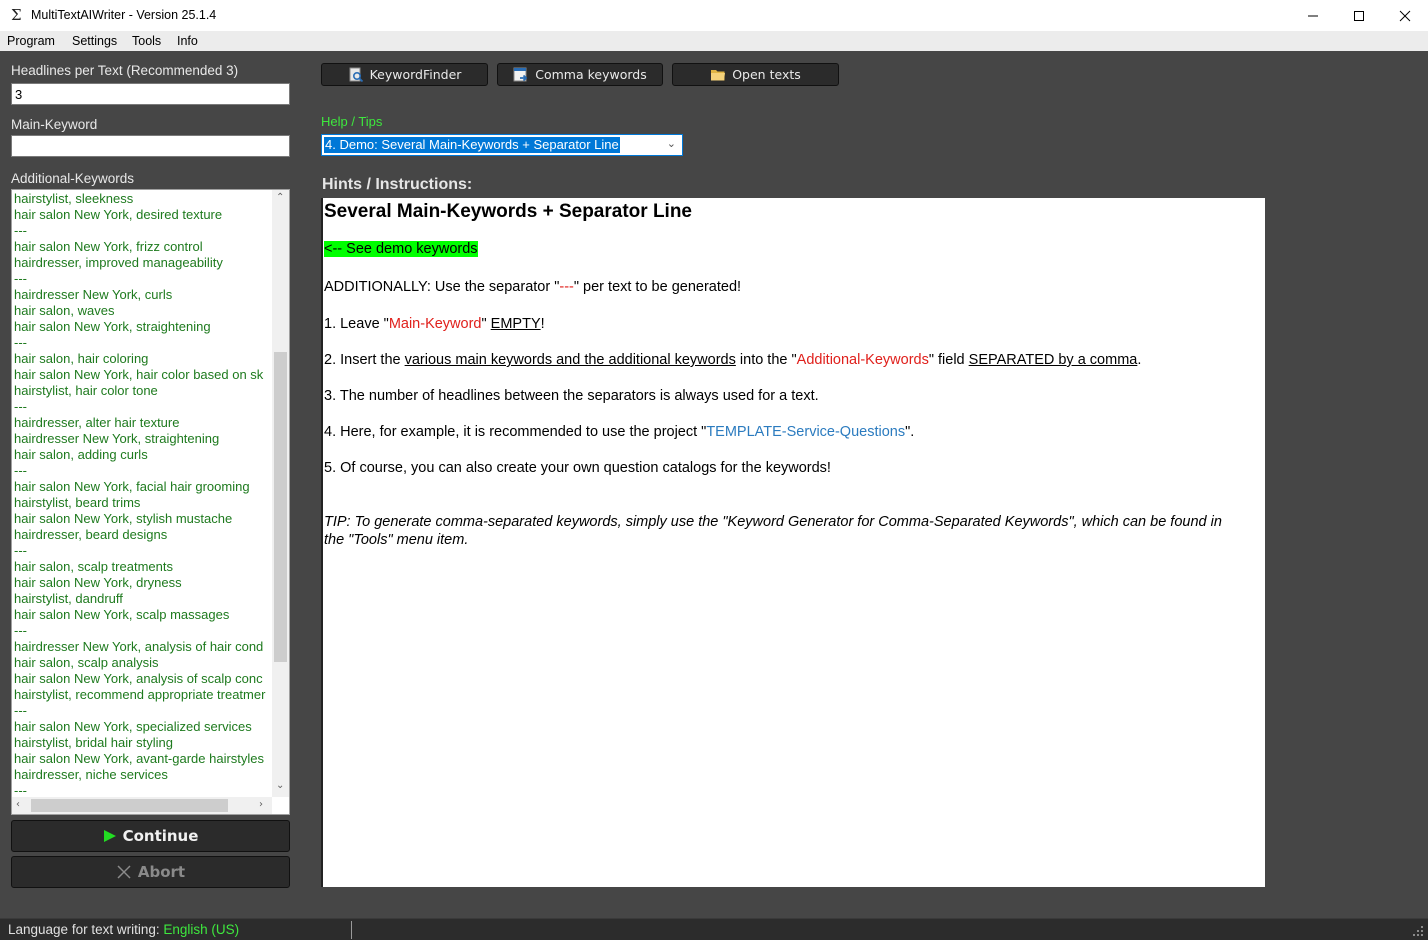 The image size is (1428, 940). I want to click on continue-label: Continue, so click(160, 836).